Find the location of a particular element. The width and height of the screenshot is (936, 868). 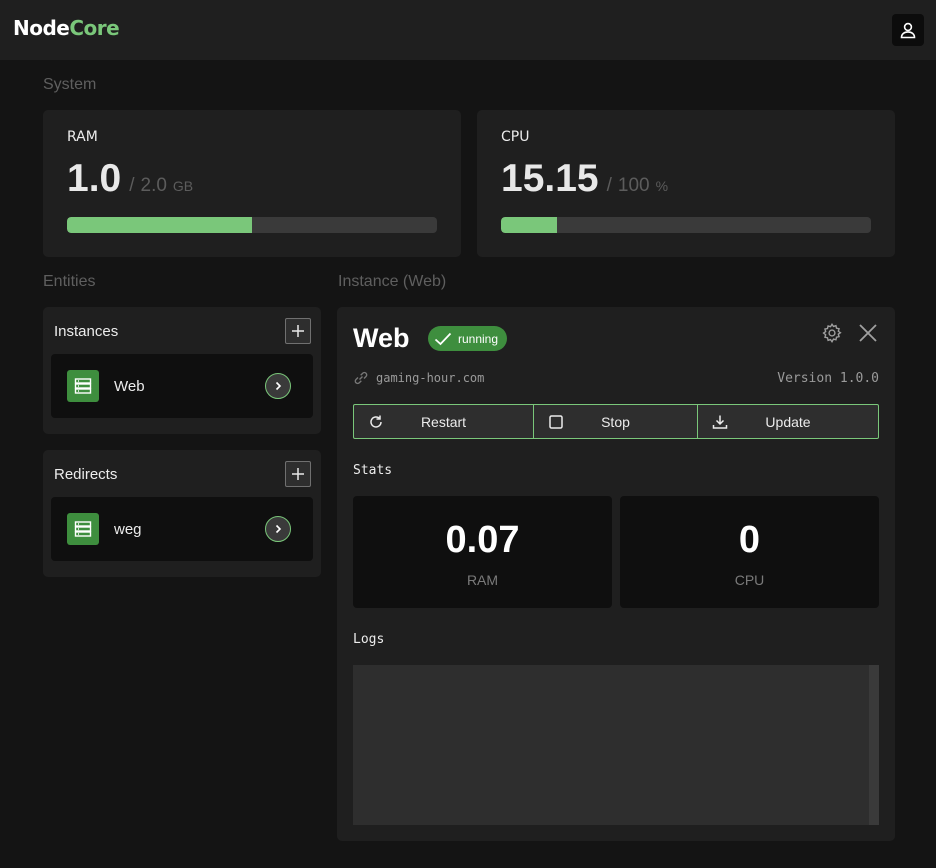

ram-title: RAM is located at coordinates (82, 137).